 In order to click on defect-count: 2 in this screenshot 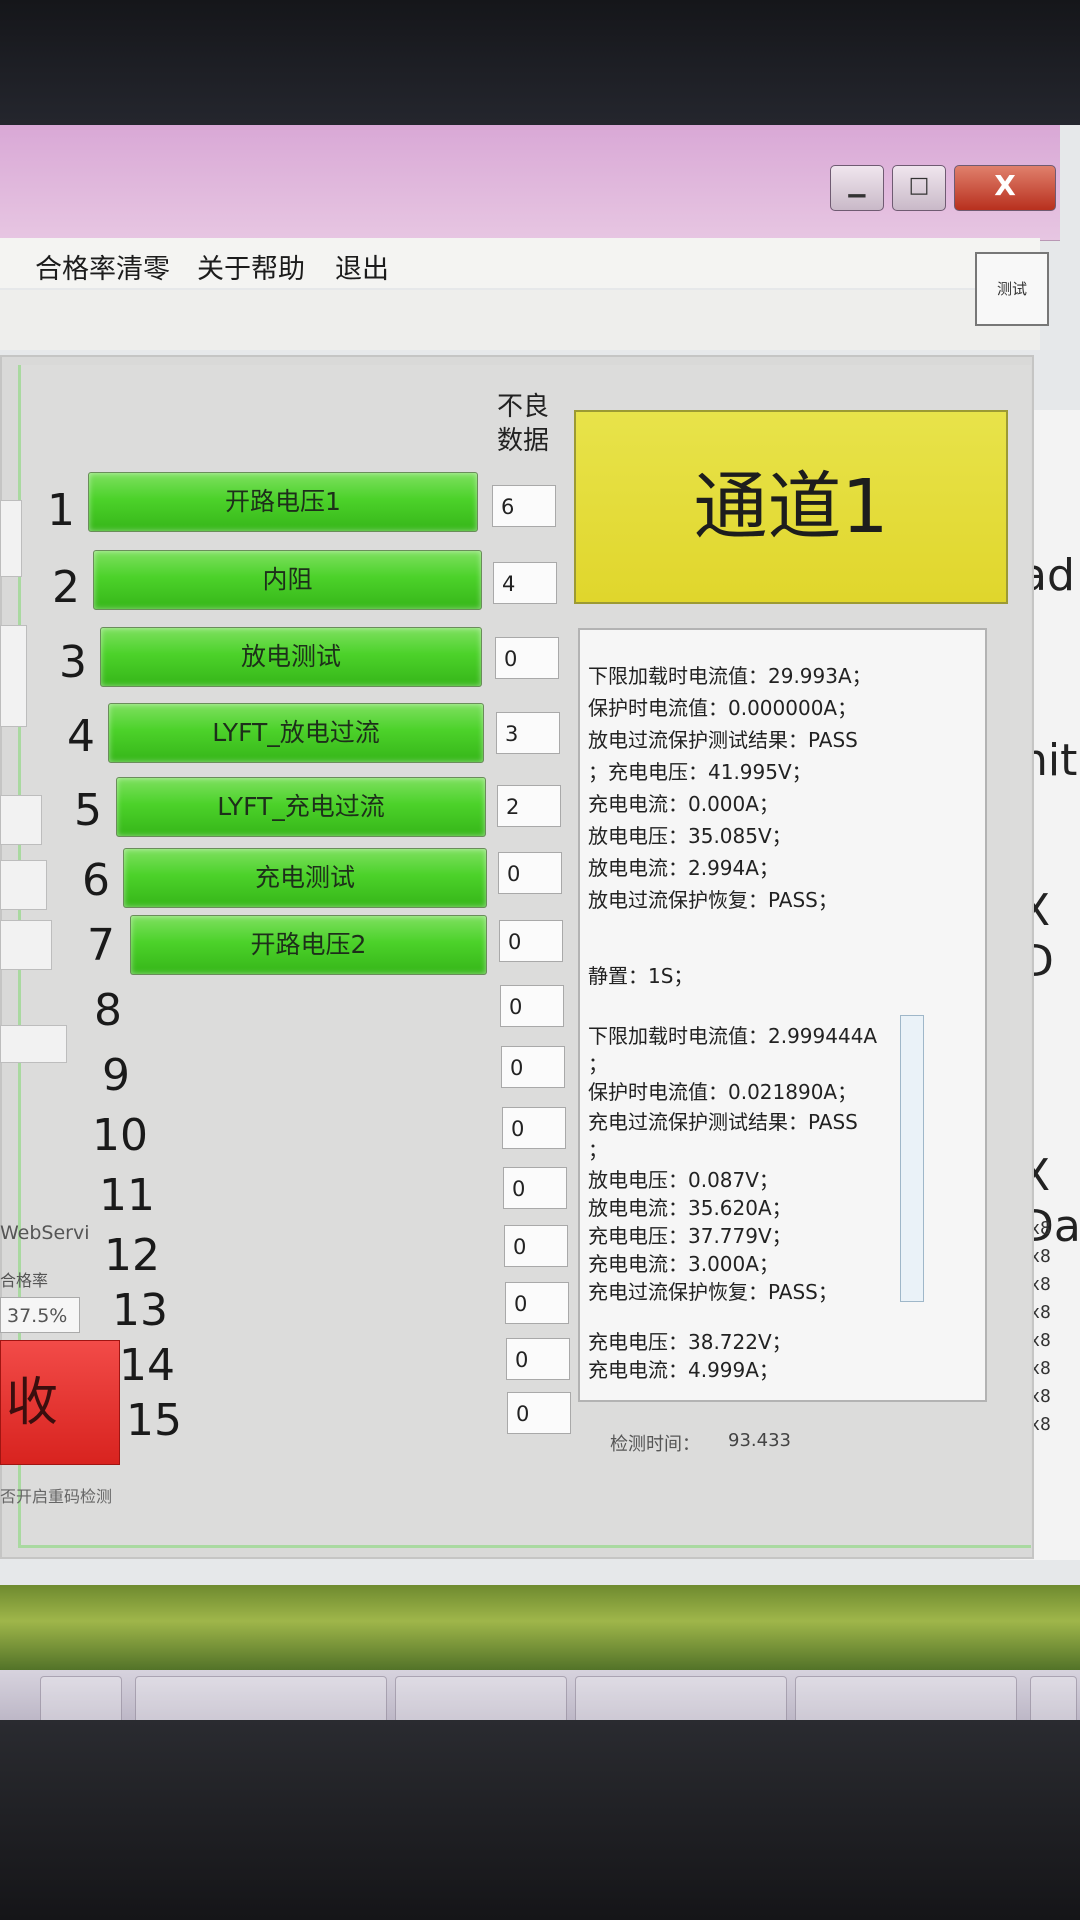, I will do `click(529, 806)`.